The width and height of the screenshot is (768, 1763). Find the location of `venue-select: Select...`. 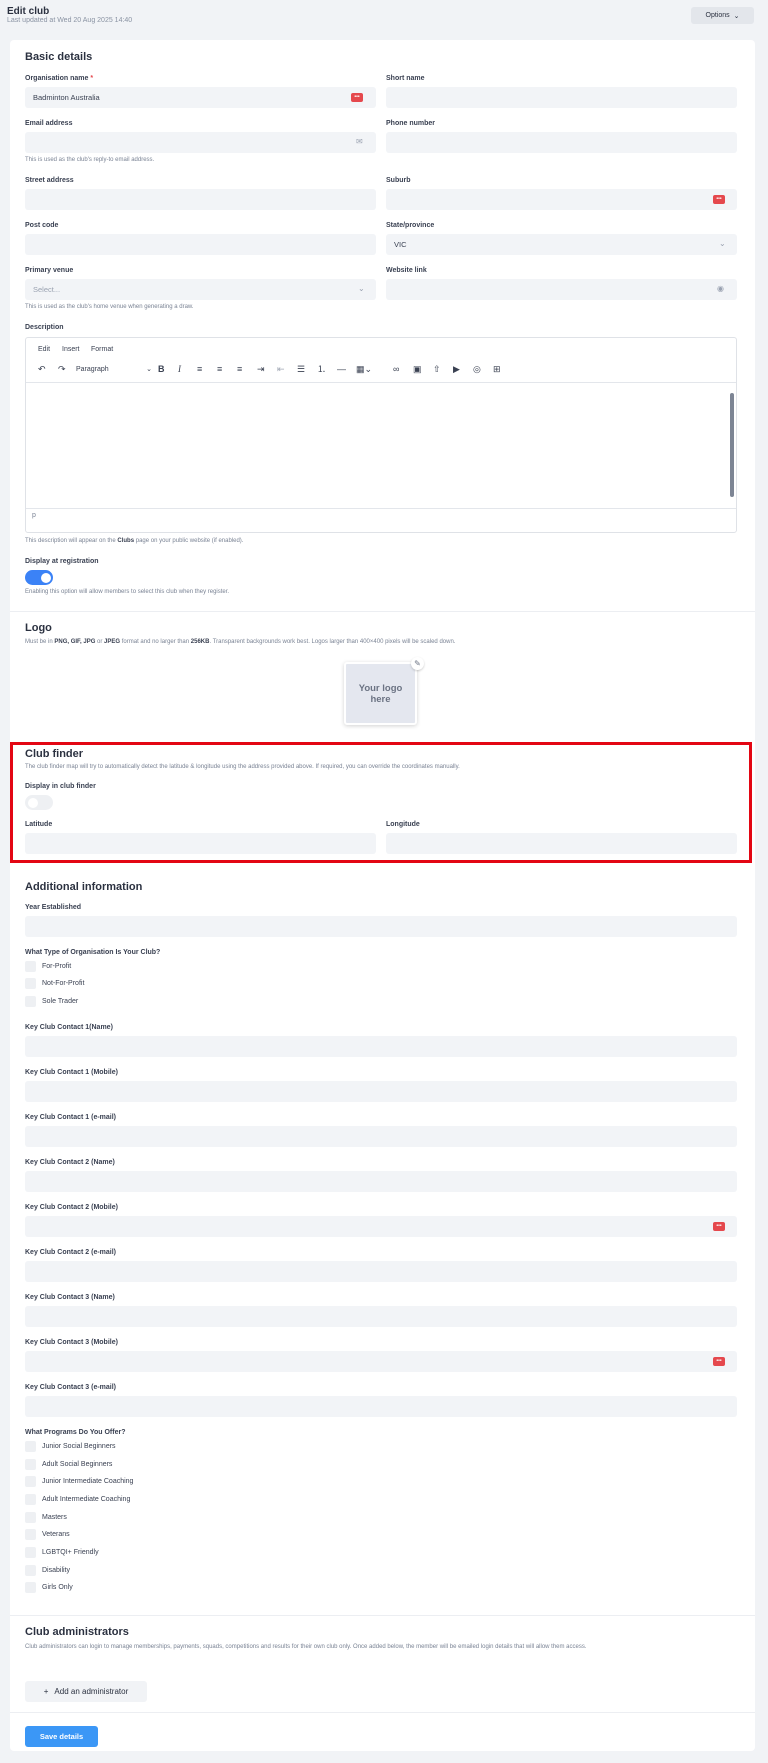

venue-select: Select... is located at coordinates (200, 289).